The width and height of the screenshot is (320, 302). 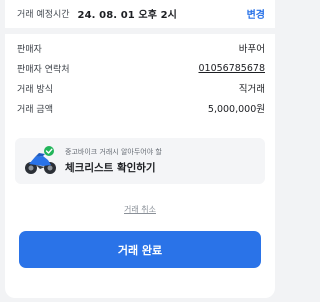 What do you see at coordinates (251, 89) in the screenshot?
I see `info-value: 직거래` at bounding box center [251, 89].